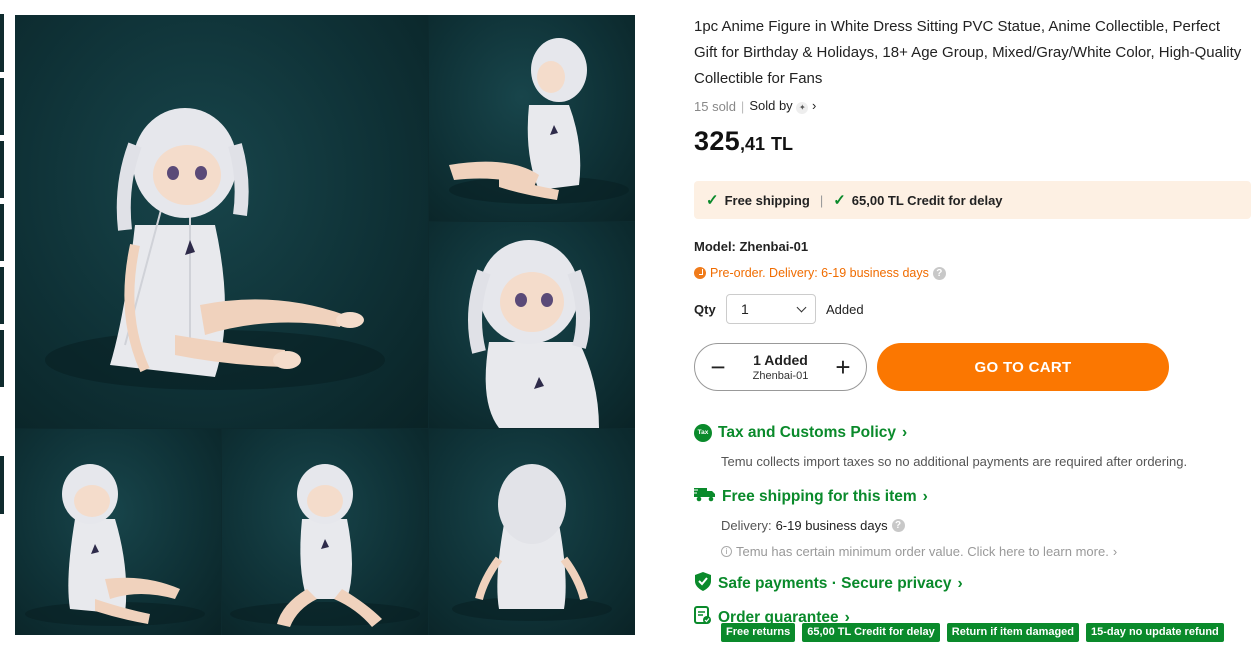 Image resolution: width=1251 pixels, height=666 pixels. What do you see at coordinates (801, 307) in the screenshot?
I see `chevron-down-icon` at bounding box center [801, 307].